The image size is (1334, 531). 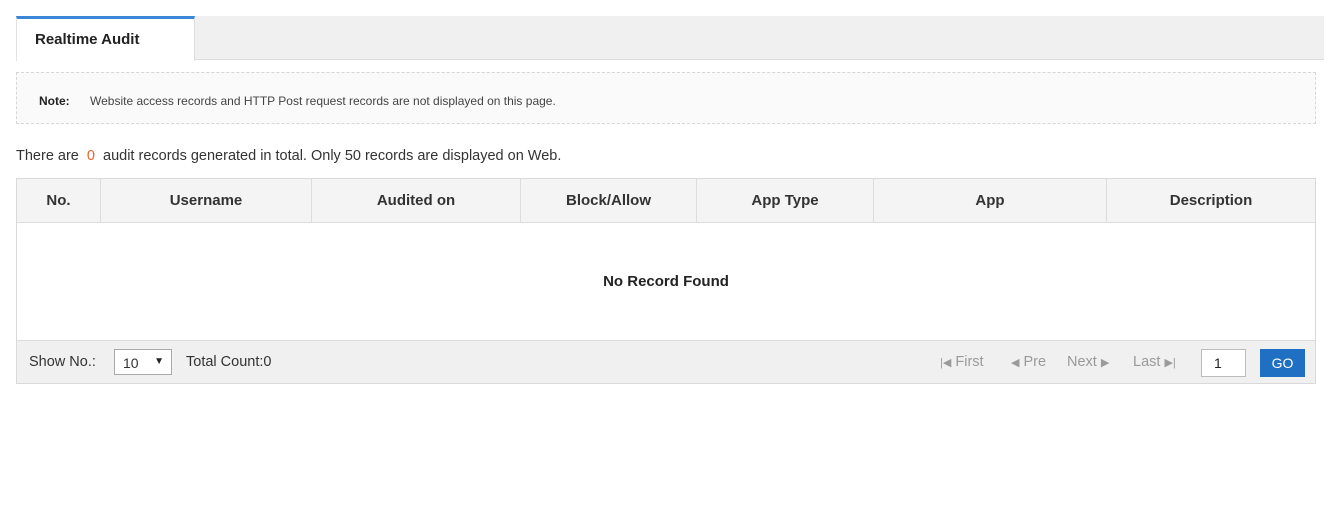 I want to click on show-no-label: Show No.:, so click(x=62, y=362).